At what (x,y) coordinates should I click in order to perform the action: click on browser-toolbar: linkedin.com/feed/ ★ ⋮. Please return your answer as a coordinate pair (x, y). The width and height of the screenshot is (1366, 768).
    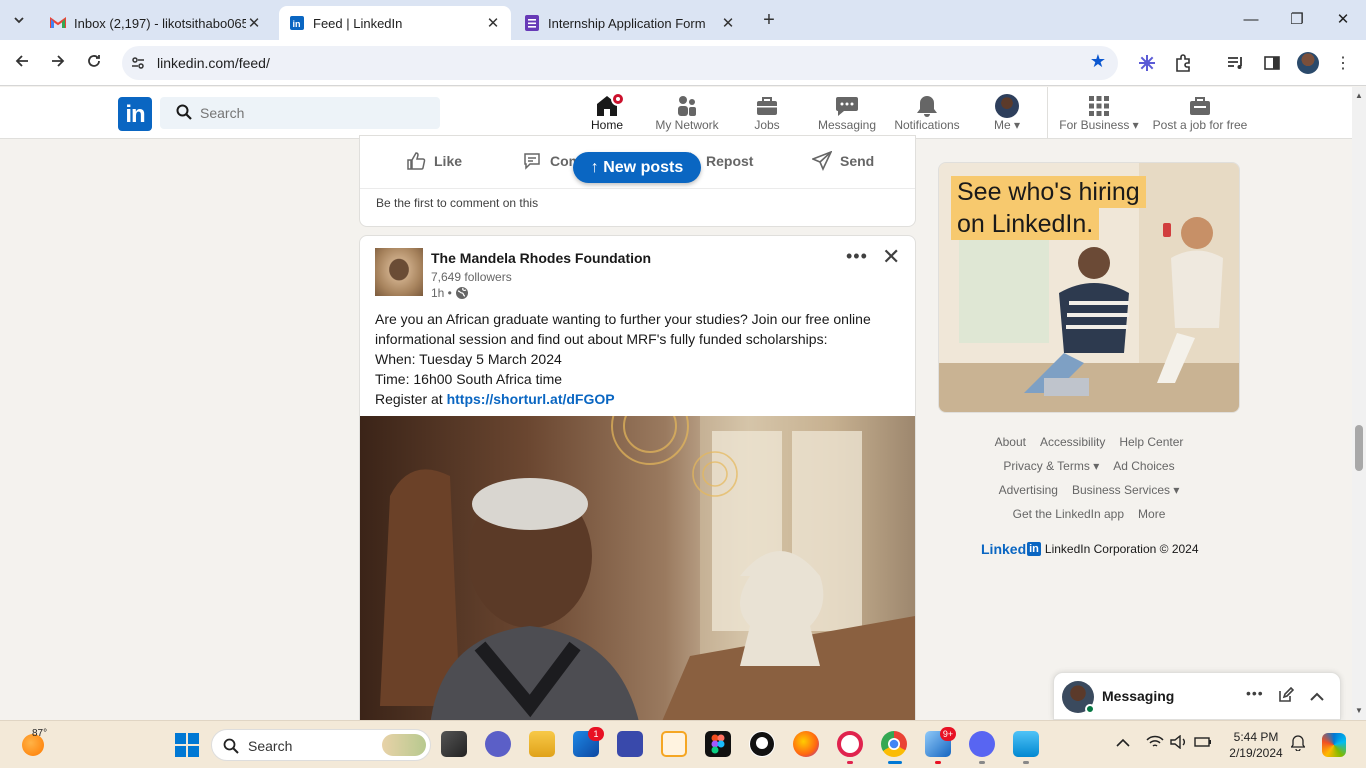
    Looking at the image, I should click on (683, 63).